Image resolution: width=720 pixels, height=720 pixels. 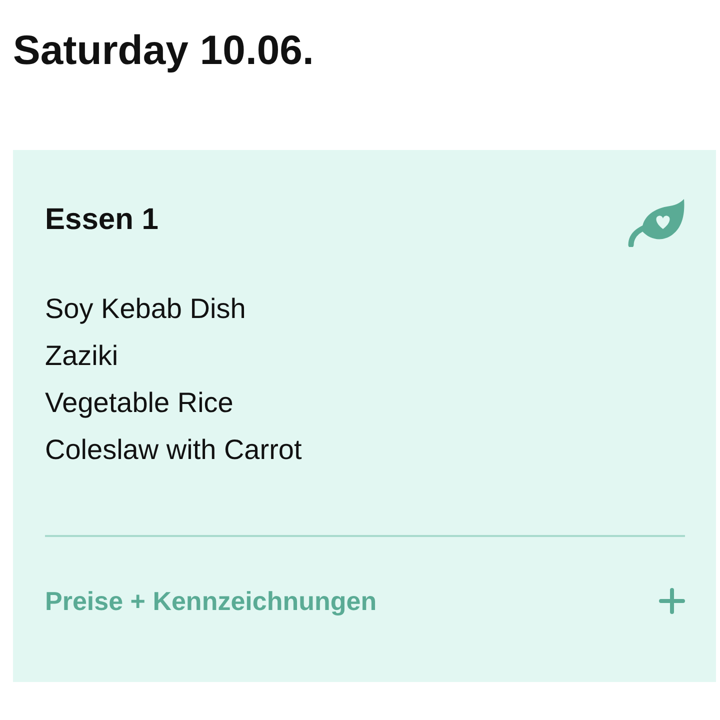 What do you see at coordinates (101, 220) in the screenshot?
I see `meal-title: Essen 1` at bounding box center [101, 220].